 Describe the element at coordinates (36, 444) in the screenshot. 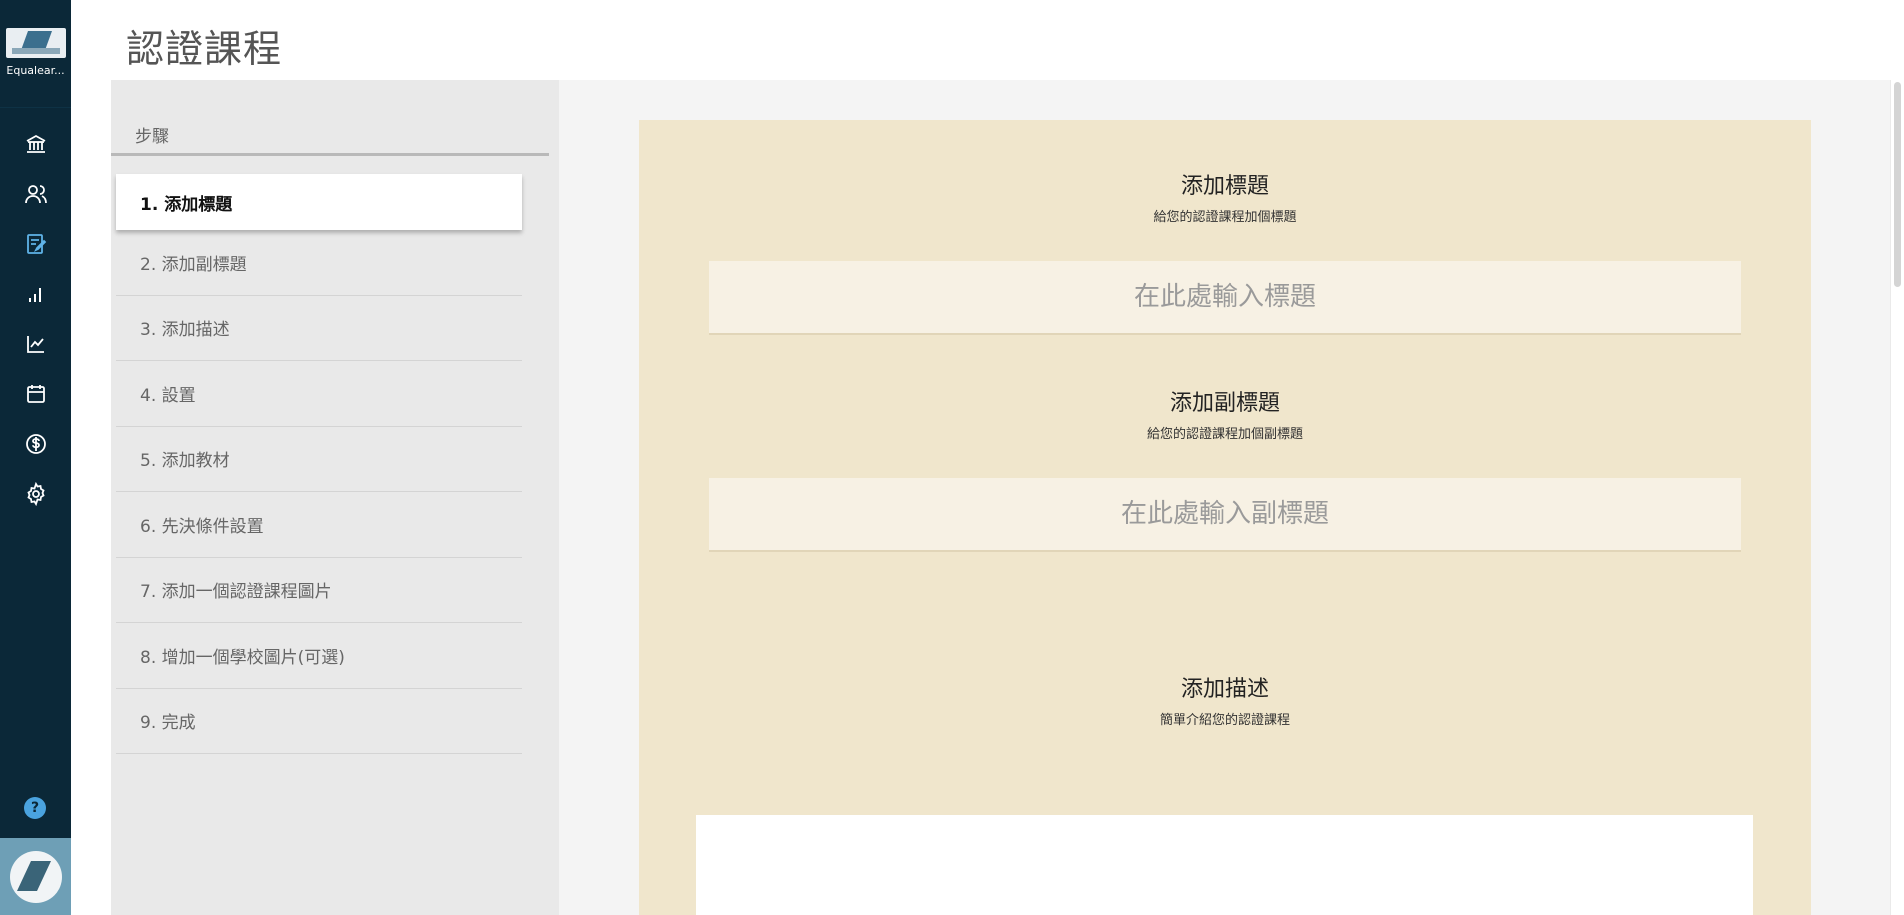

I see `dollar-icon` at that location.